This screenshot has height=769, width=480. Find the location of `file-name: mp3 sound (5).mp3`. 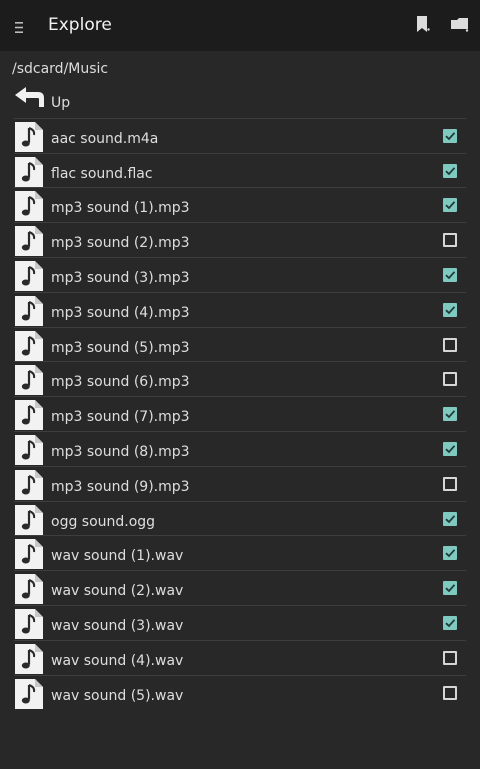

file-name: mp3 sound (5).mp3 is located at coordinates (120, 347).